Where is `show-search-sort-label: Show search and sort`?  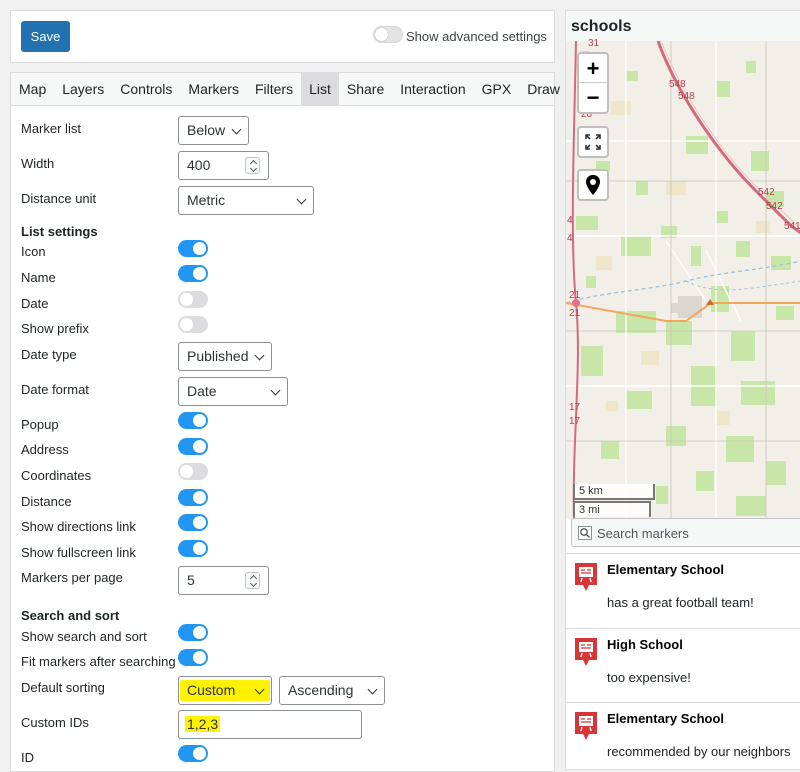 show-search-sort-label: Show search and sort is located at coordinates (84, 636).